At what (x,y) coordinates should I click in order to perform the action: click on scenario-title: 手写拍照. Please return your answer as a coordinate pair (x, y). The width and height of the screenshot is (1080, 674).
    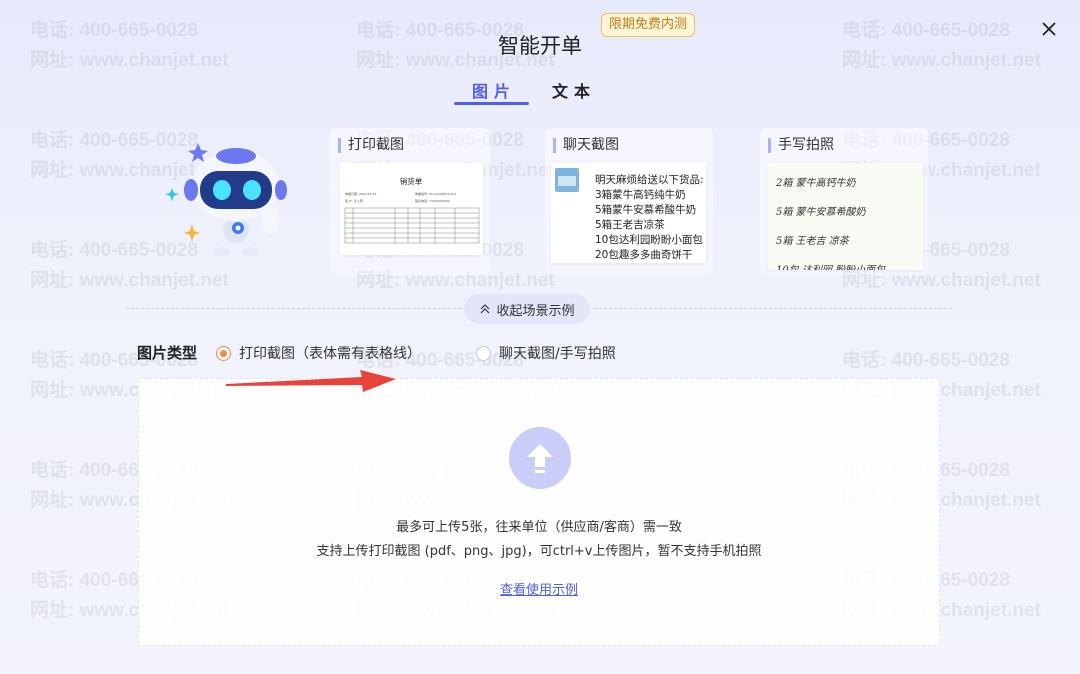
    Looking at the image, I should click on (801, 145).